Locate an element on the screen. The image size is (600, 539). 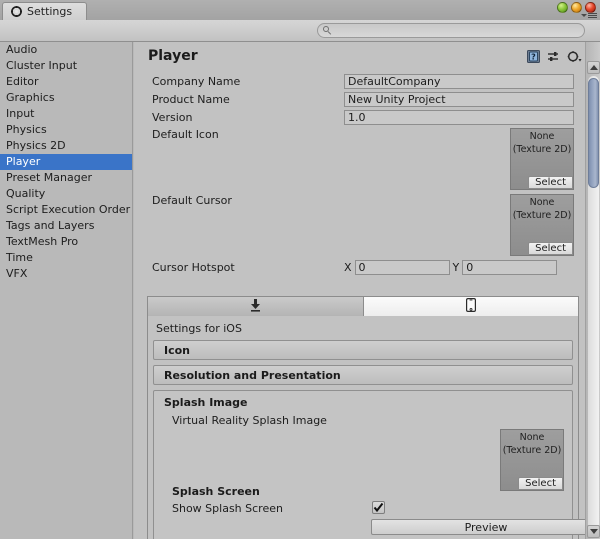
section-icon-label: Icon is located at coordinates (177, 350).